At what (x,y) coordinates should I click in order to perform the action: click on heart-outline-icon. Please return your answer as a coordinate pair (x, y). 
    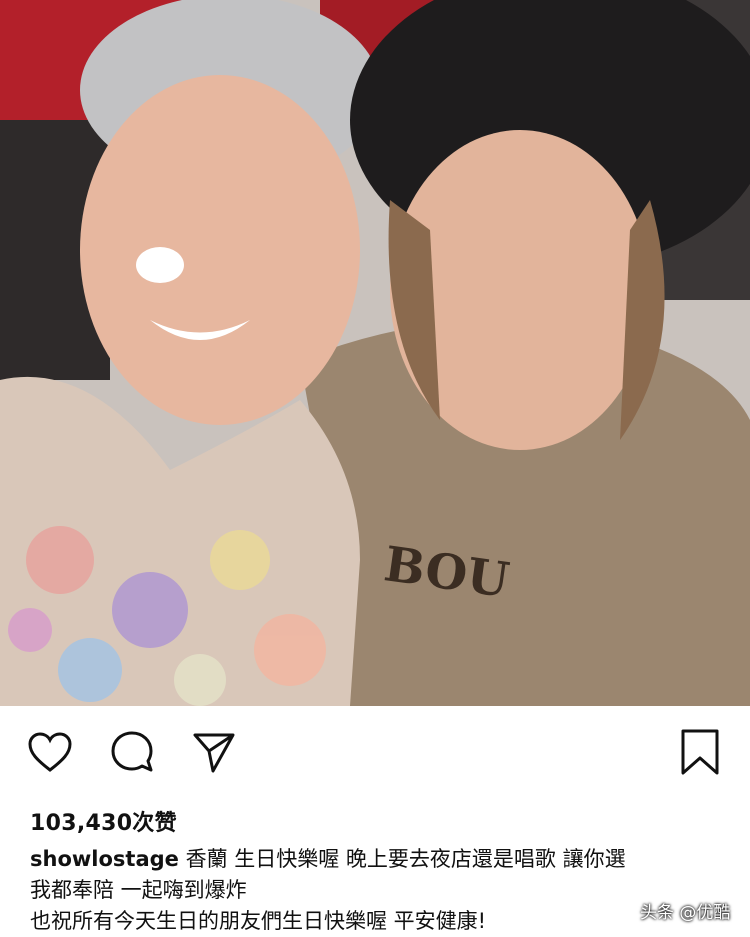
    Looking at the image, I should click on (50, 752).